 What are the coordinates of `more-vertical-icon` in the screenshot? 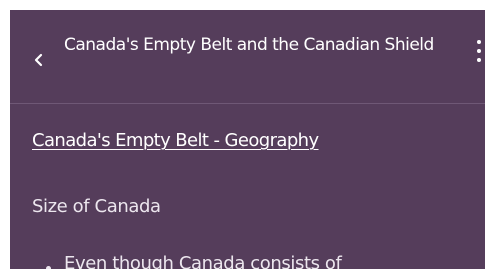 It's located at (479, 42).